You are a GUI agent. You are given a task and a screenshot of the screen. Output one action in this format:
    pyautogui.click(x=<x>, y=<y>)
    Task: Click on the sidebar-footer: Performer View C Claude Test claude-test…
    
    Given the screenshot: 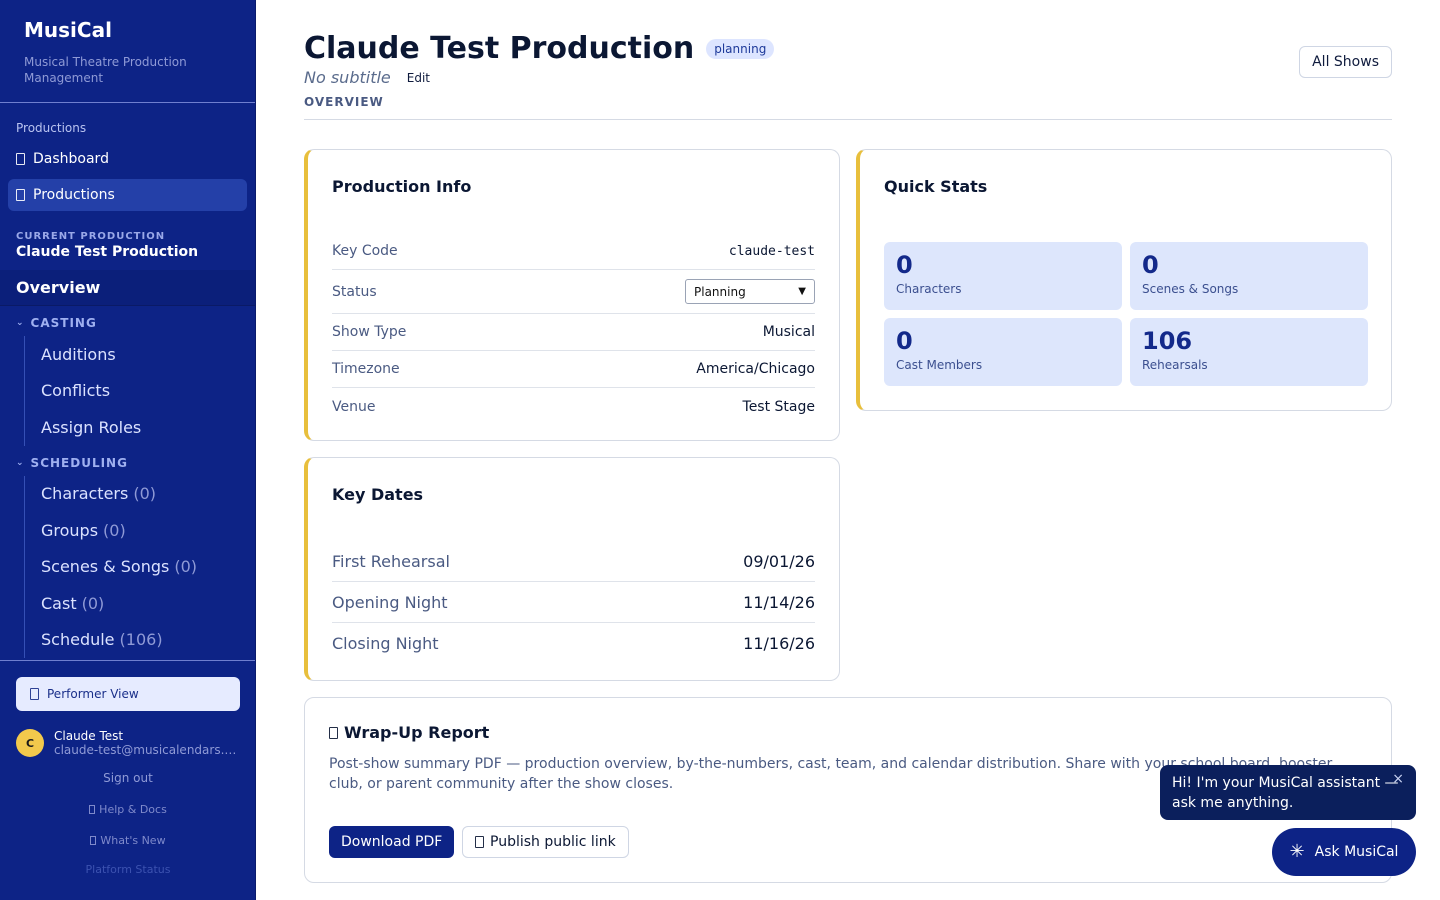 What is the action you would take?
    pyautogui.click(x=127, y=780)
    